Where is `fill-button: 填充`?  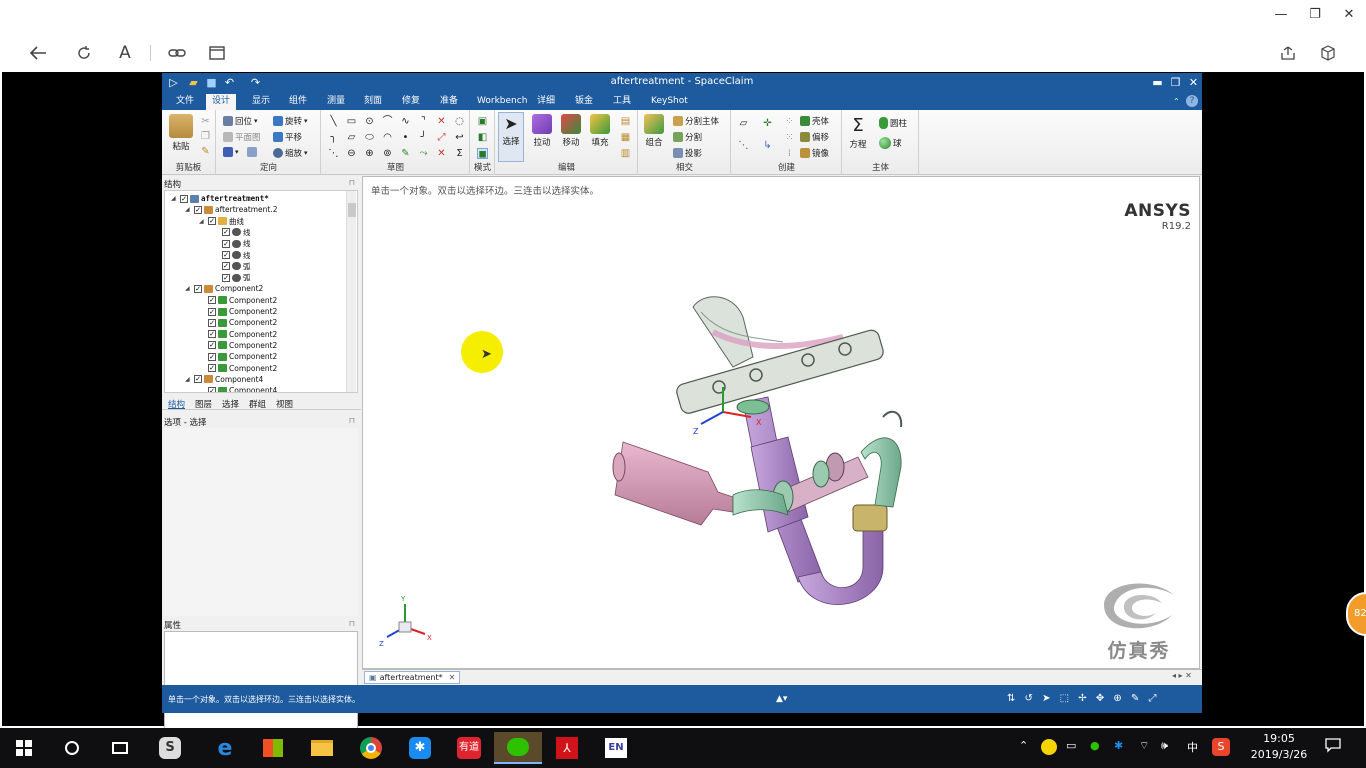
fill-button: 填充 is located at coordinates (600, 131).